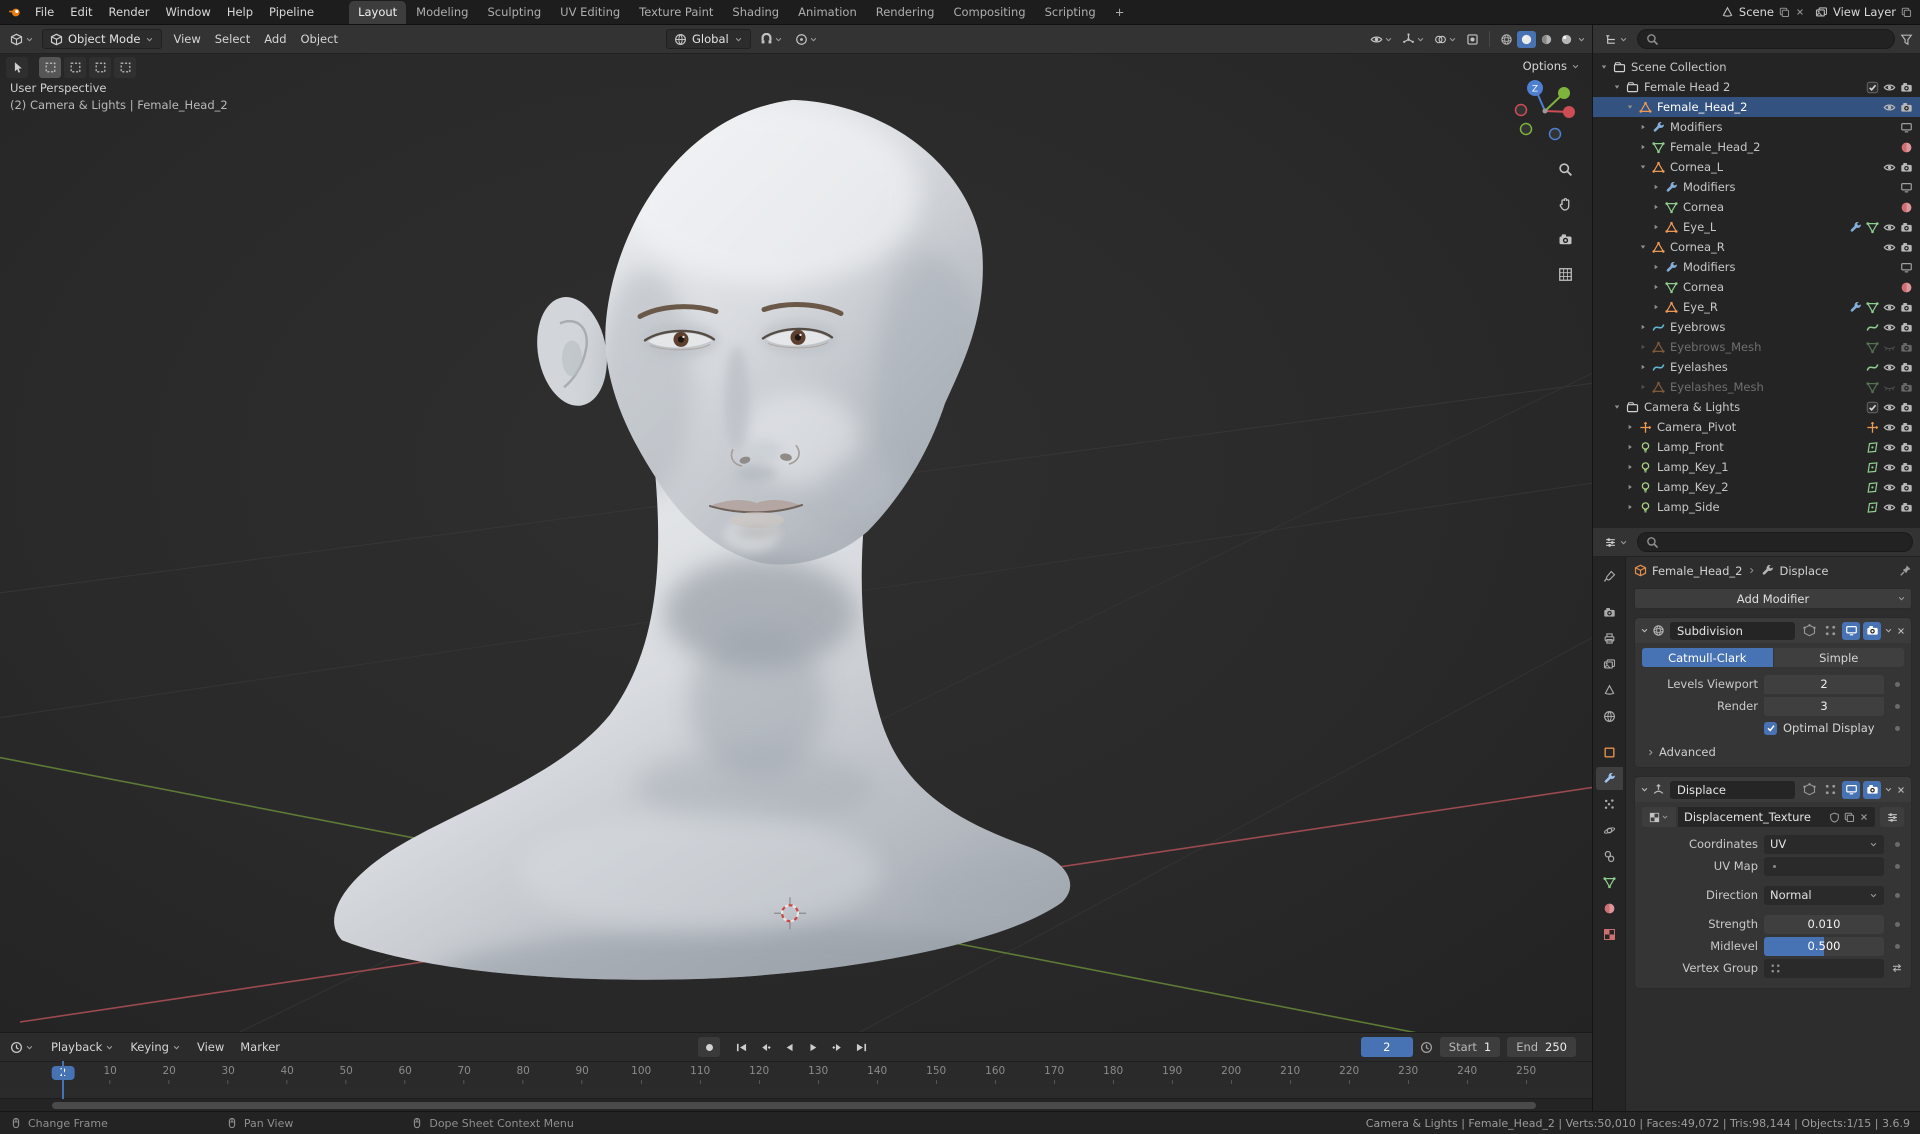  Describe the element at coordinates (1120, 12) in the screenshot. I see `add-workspace-button: +` at that location.